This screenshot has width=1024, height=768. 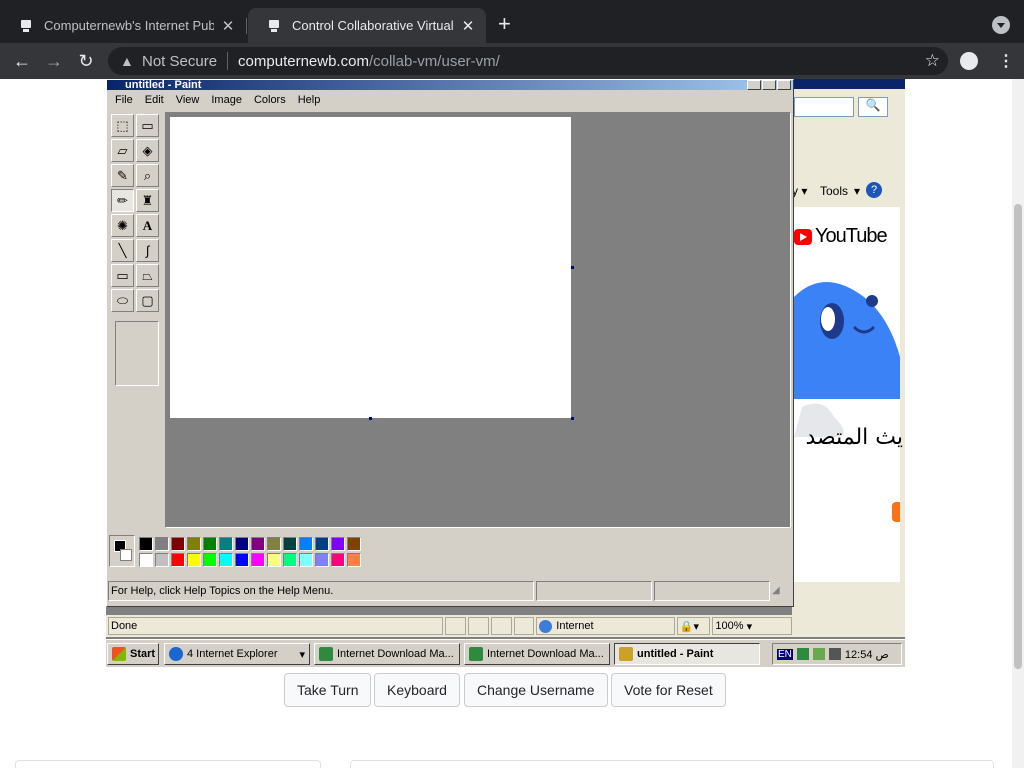 What do you see at coordinates (754, 85) in the screenshot?
I see `minimize-icon` at bounding box center [754, 85].